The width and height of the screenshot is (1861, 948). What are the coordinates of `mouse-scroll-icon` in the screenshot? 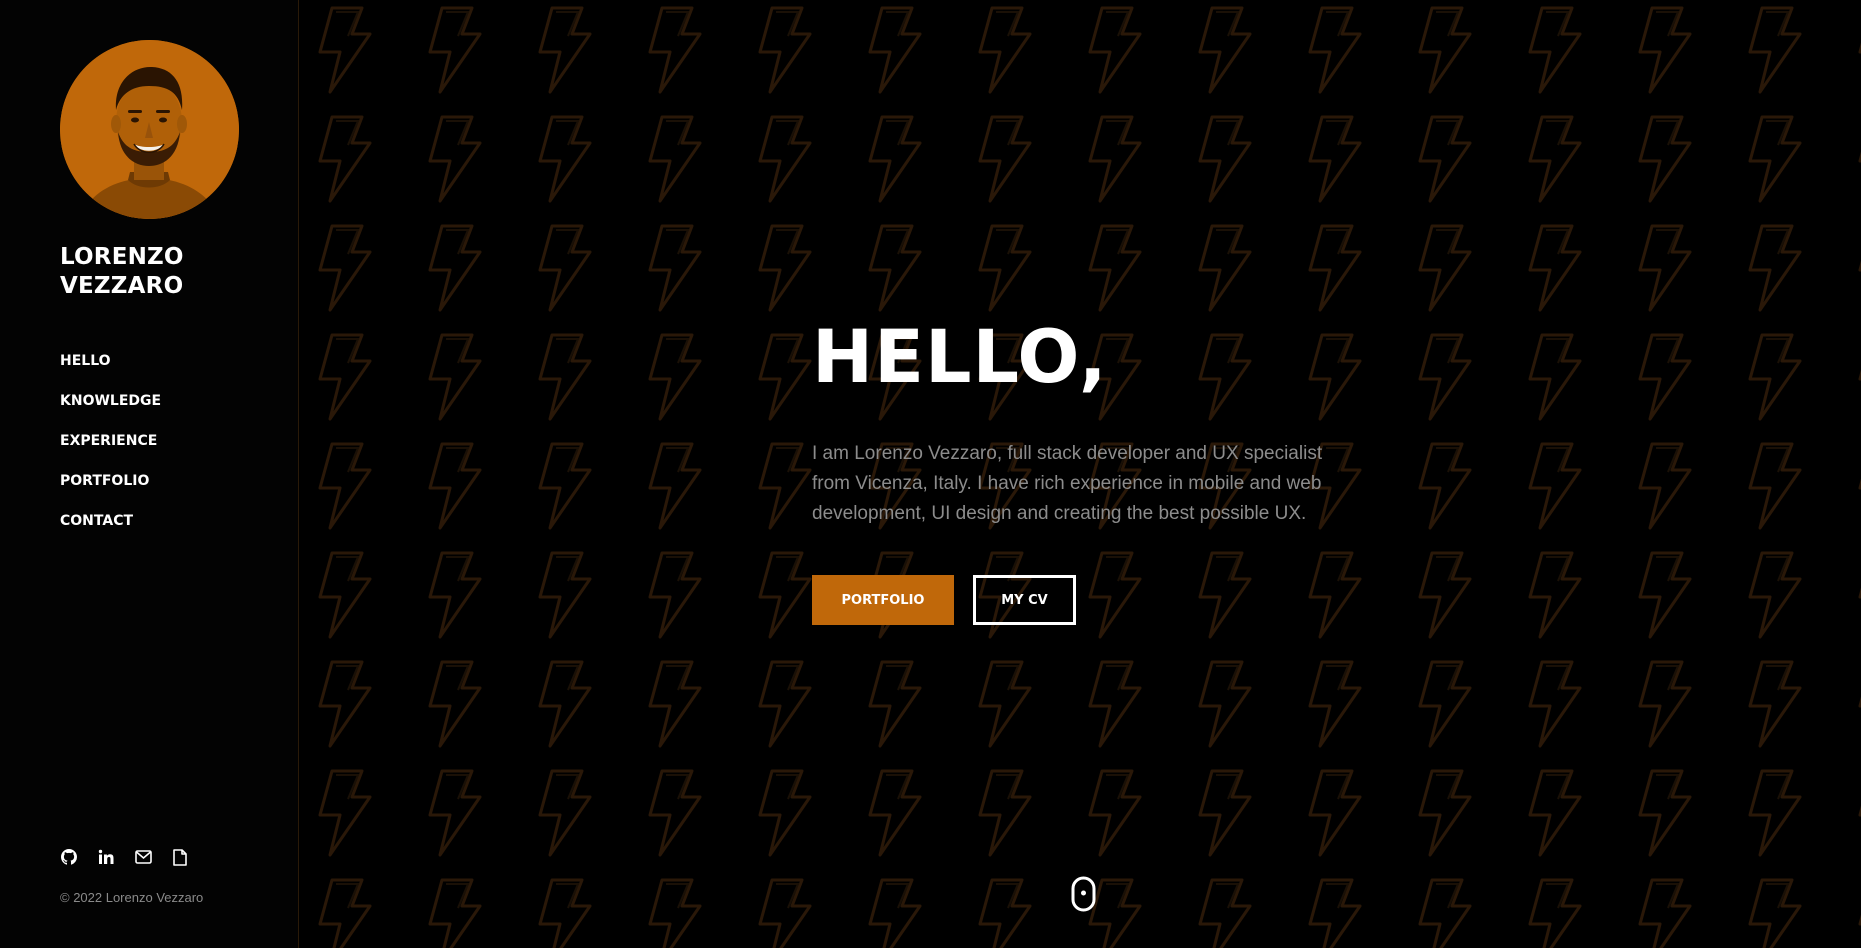 It's located at (1083, 894).